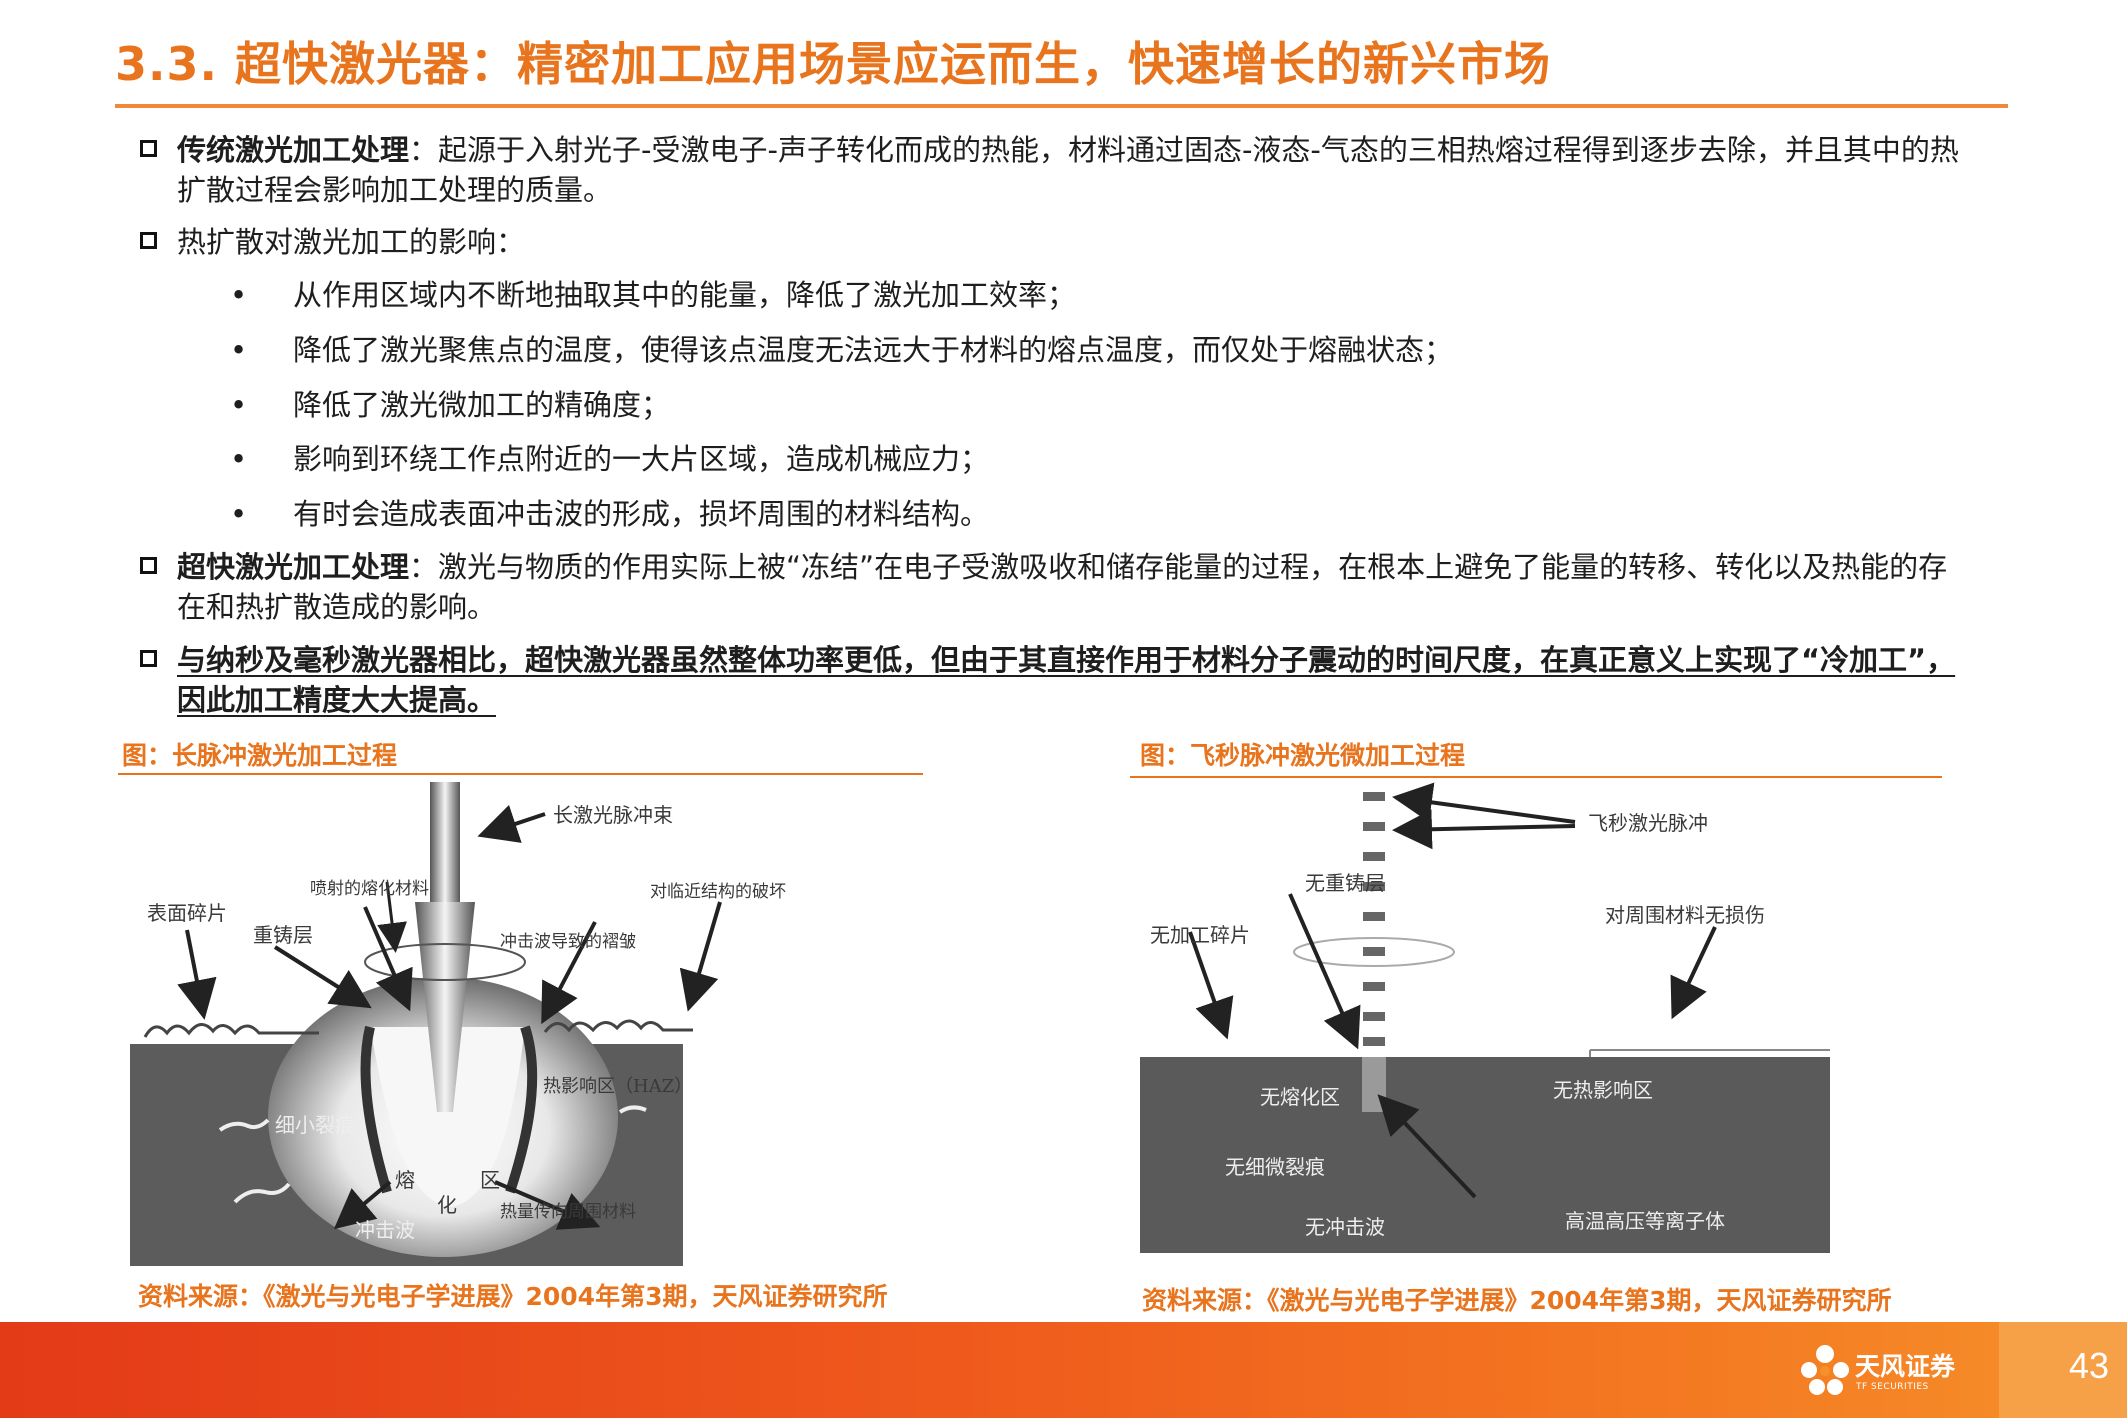  What do you see at coordinates (293, 150) in the screenshot?
I see `point-label: 传统激光加工处理` at bounding box center [293, 150].